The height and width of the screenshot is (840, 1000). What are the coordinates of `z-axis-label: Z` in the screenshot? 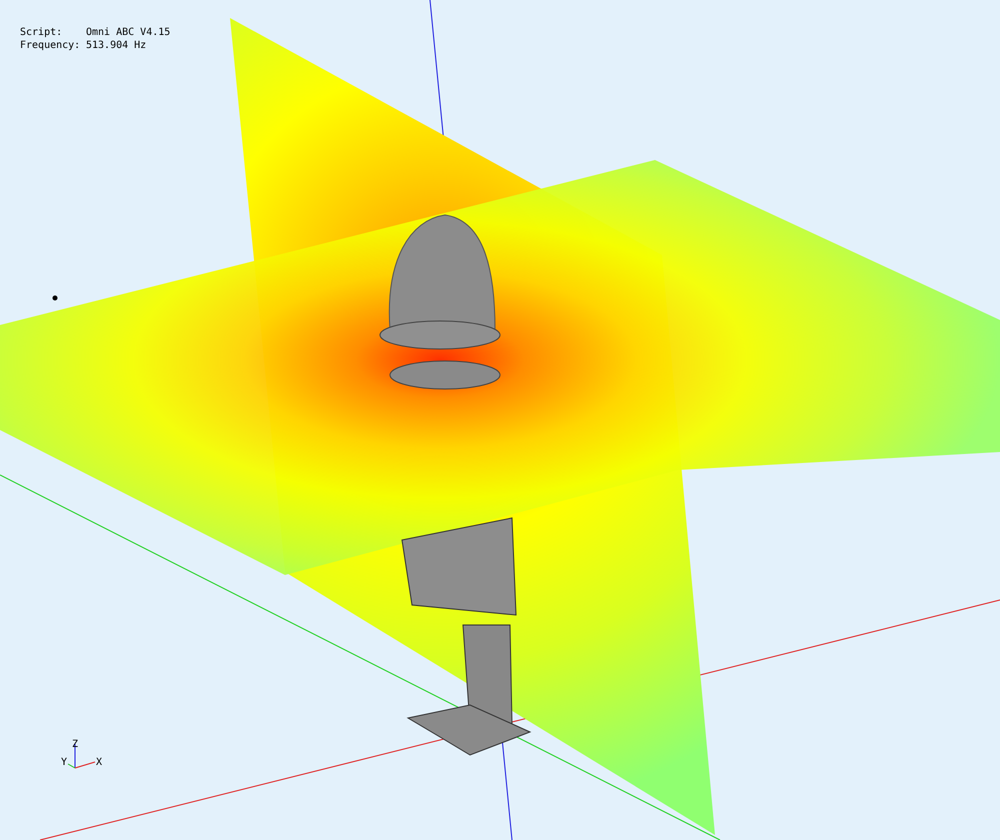 It's located at (75, 744).